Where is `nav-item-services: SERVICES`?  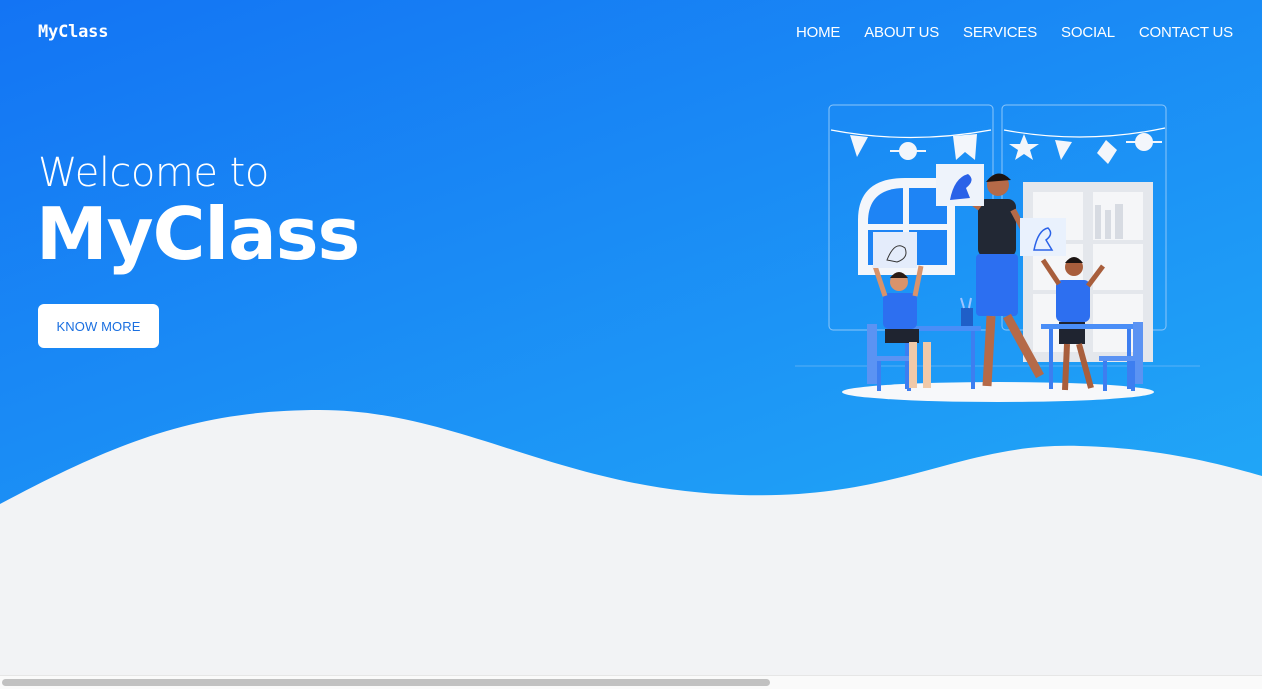
nav-item-services: SERVICES is located at coordinates (1000, 32).